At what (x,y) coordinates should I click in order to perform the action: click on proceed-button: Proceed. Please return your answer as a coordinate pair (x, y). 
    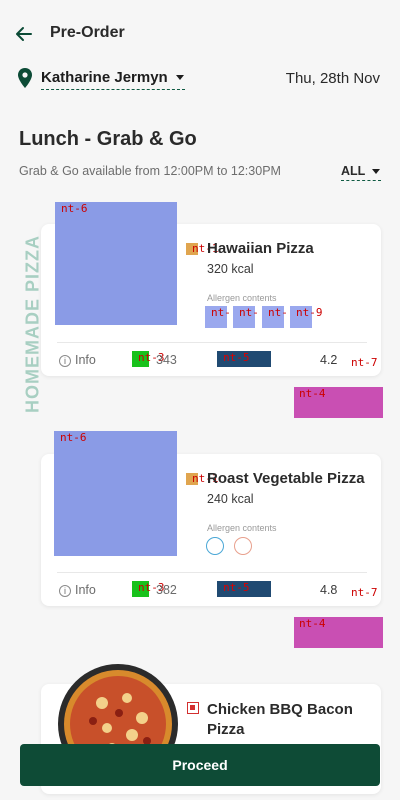
    Looking at the image, I should click on (200, 765).